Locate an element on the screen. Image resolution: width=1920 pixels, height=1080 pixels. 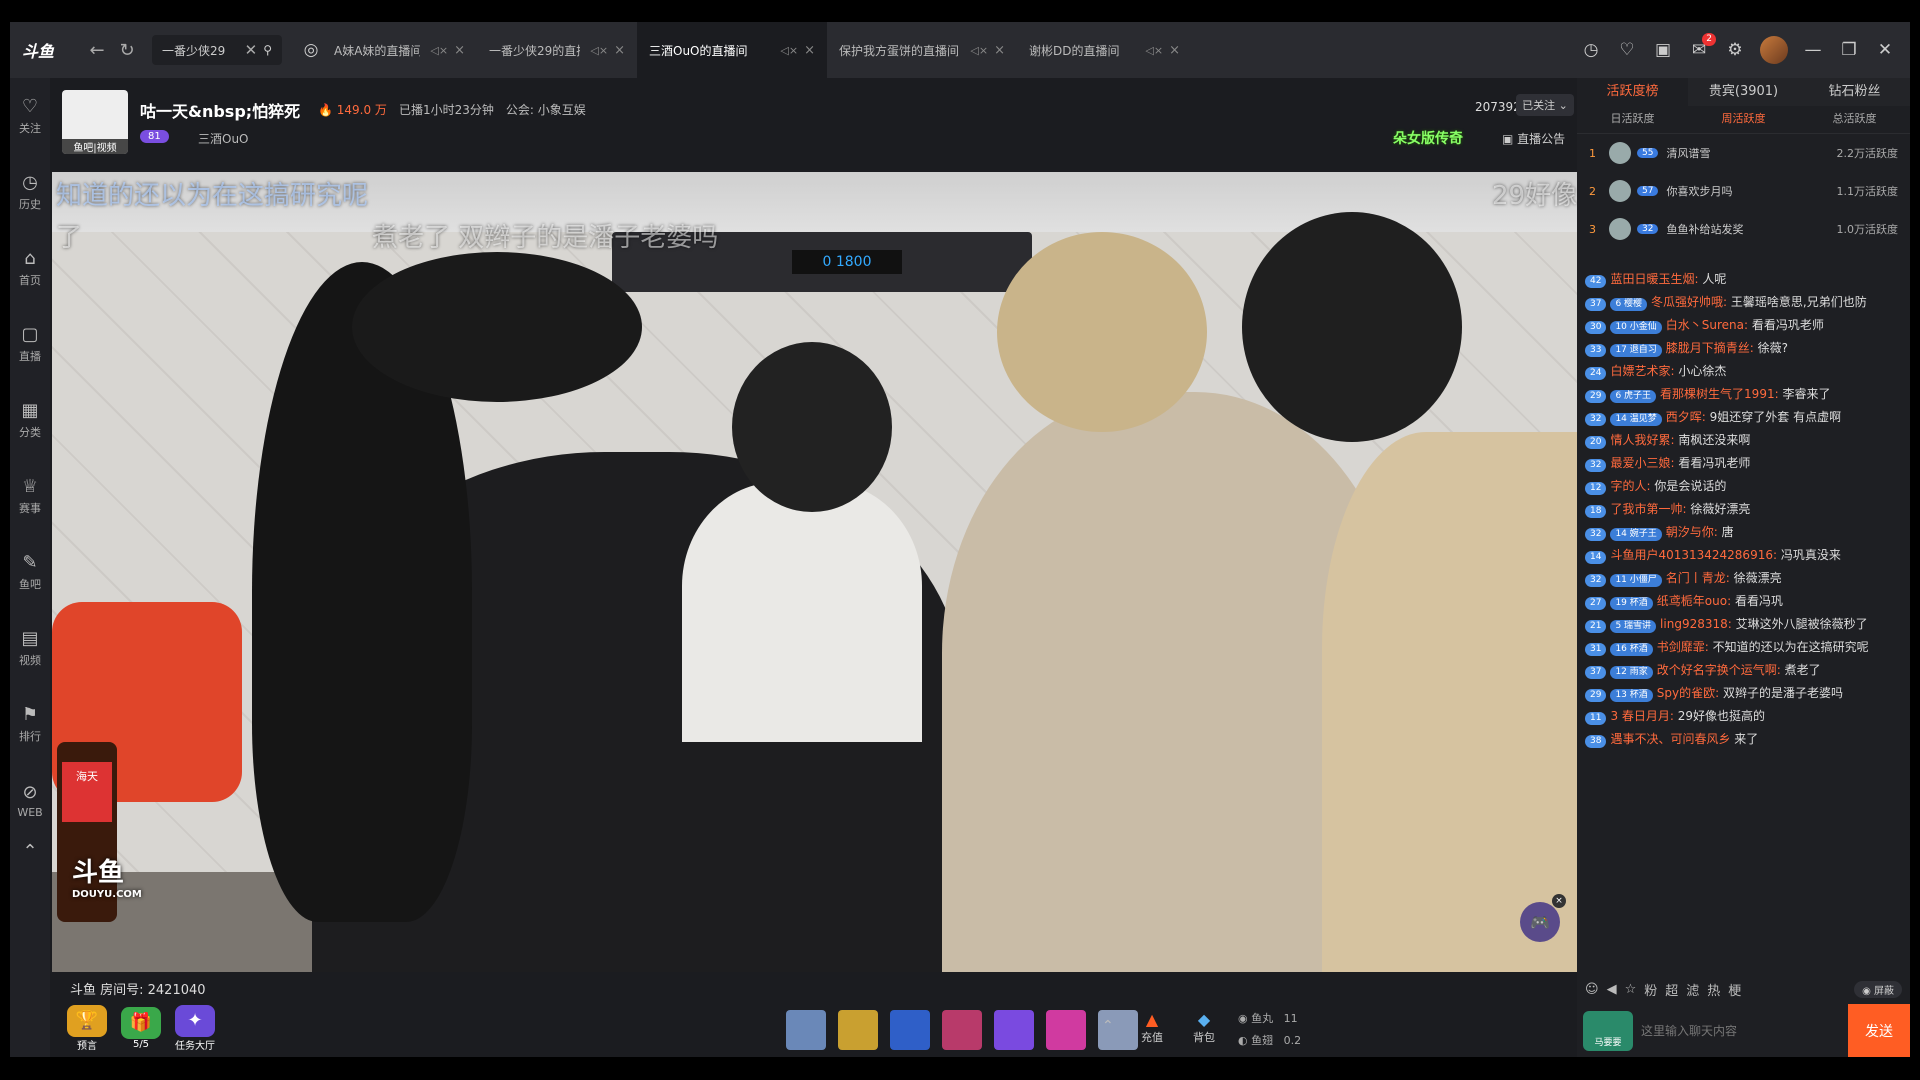
chat-nickname: 西夕晖: is located at coordinates (1686, 417).